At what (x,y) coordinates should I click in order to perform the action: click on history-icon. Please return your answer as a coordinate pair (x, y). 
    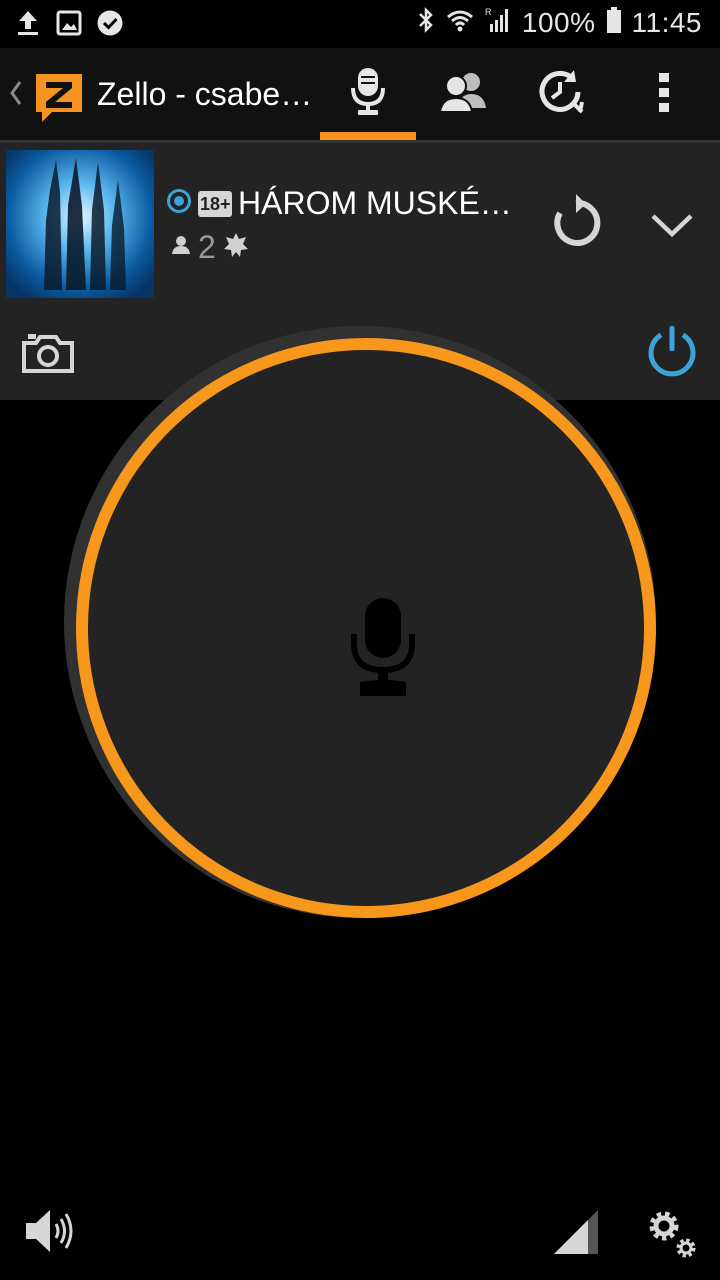
    Looking at the image, I should click on (560, 94).